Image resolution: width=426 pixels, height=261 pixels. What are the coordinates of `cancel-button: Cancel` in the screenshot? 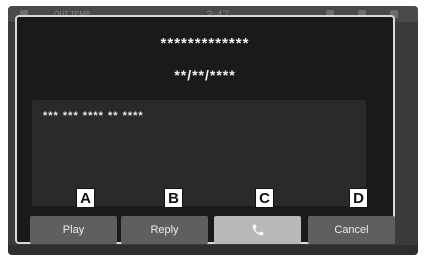 It's located at (351, 230).